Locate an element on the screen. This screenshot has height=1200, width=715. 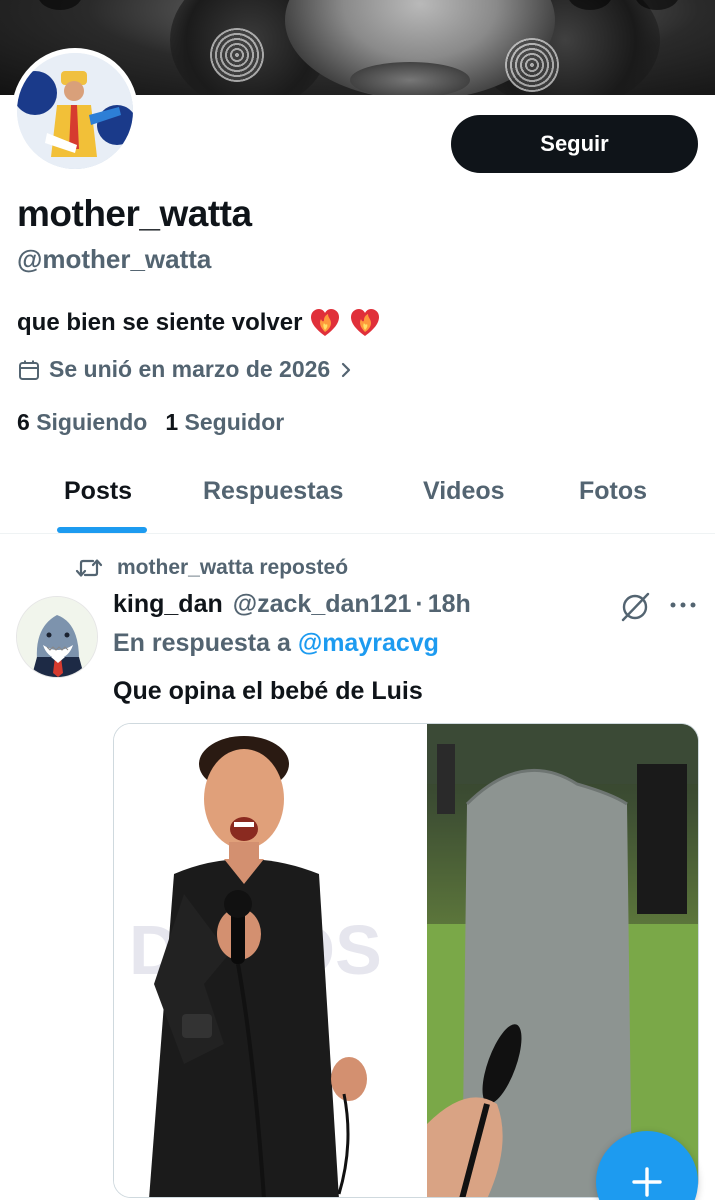
post-text: Que opina el bebé de Luis is located at coordinates (268, 691).